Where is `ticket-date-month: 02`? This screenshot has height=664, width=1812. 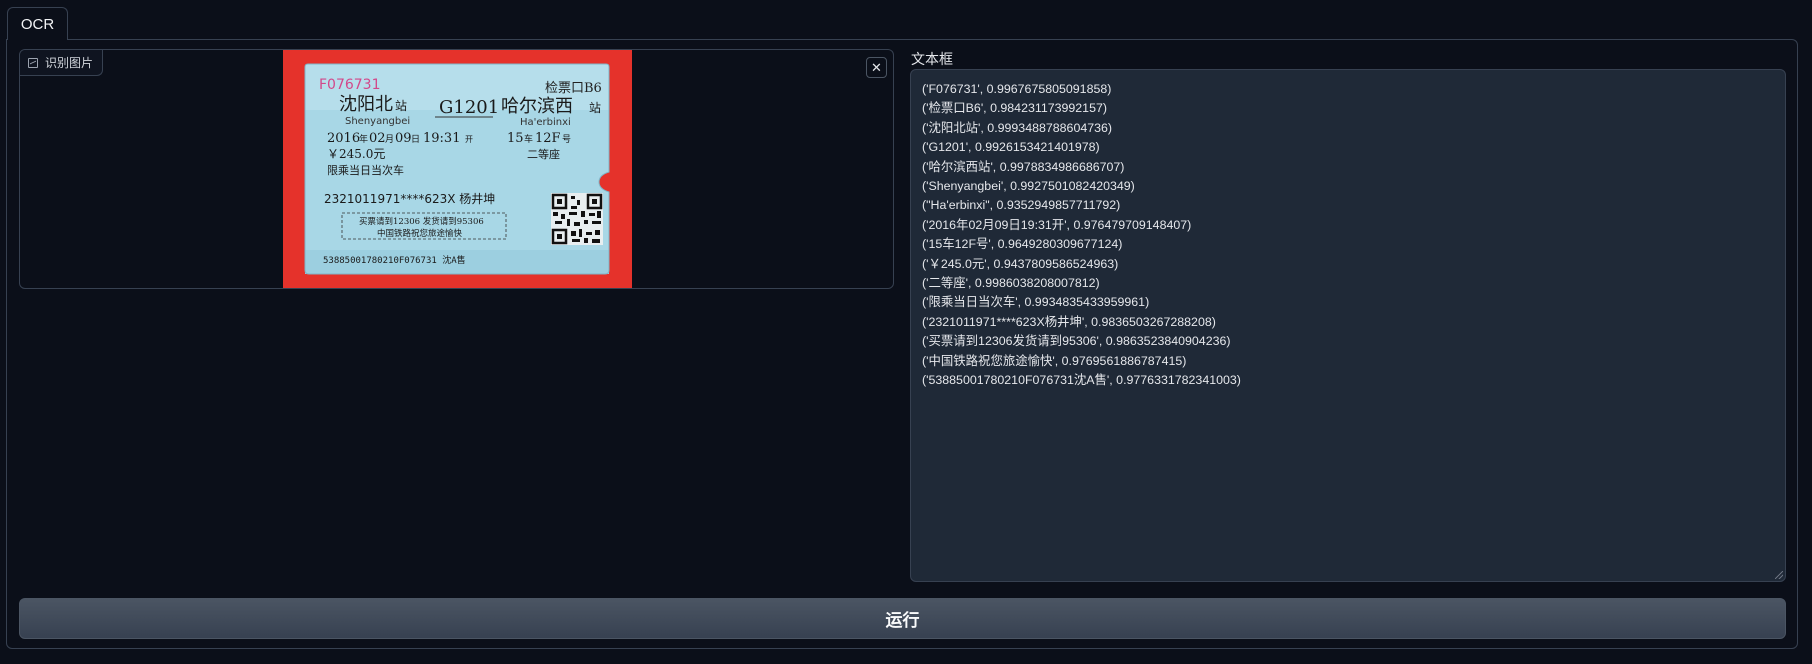 ticket-date-month: 02 is located at coordinates (377, 138).